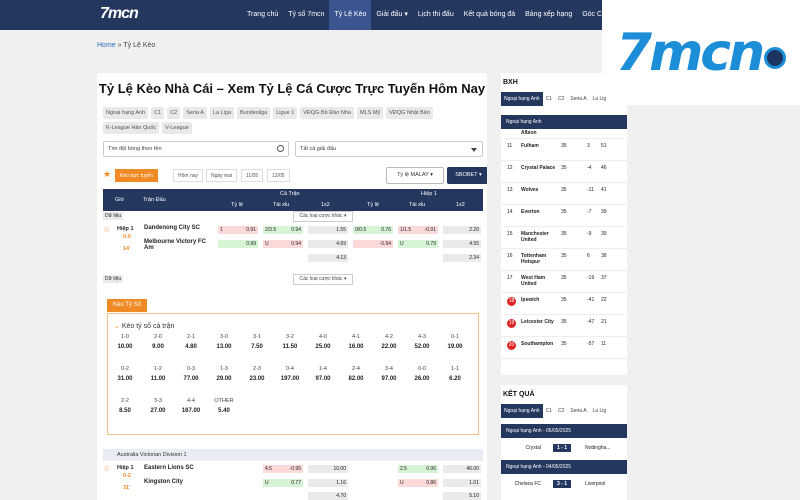 The width and height of the screenshot is (800, 500). What do you see at coordinates (564, 194) in the screenshot?
I see `standings-row: 13 Wolves 35 -11 41` at bounding box center [564, 194].